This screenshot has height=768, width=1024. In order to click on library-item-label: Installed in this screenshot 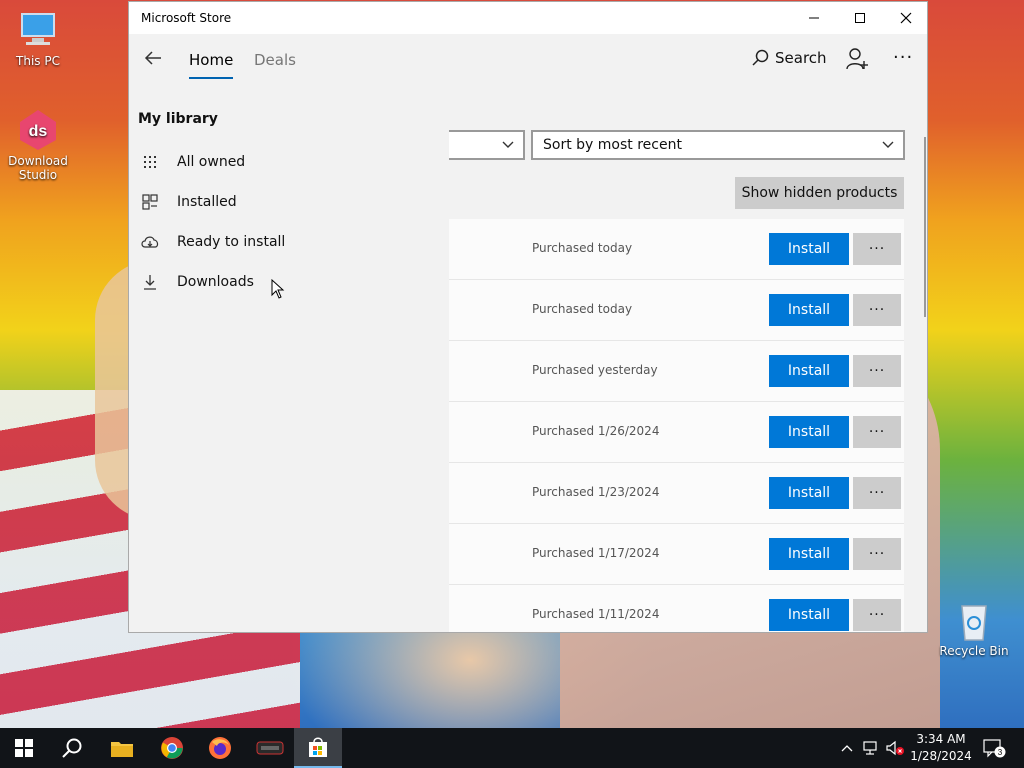, I will do `click(207, 202)`.